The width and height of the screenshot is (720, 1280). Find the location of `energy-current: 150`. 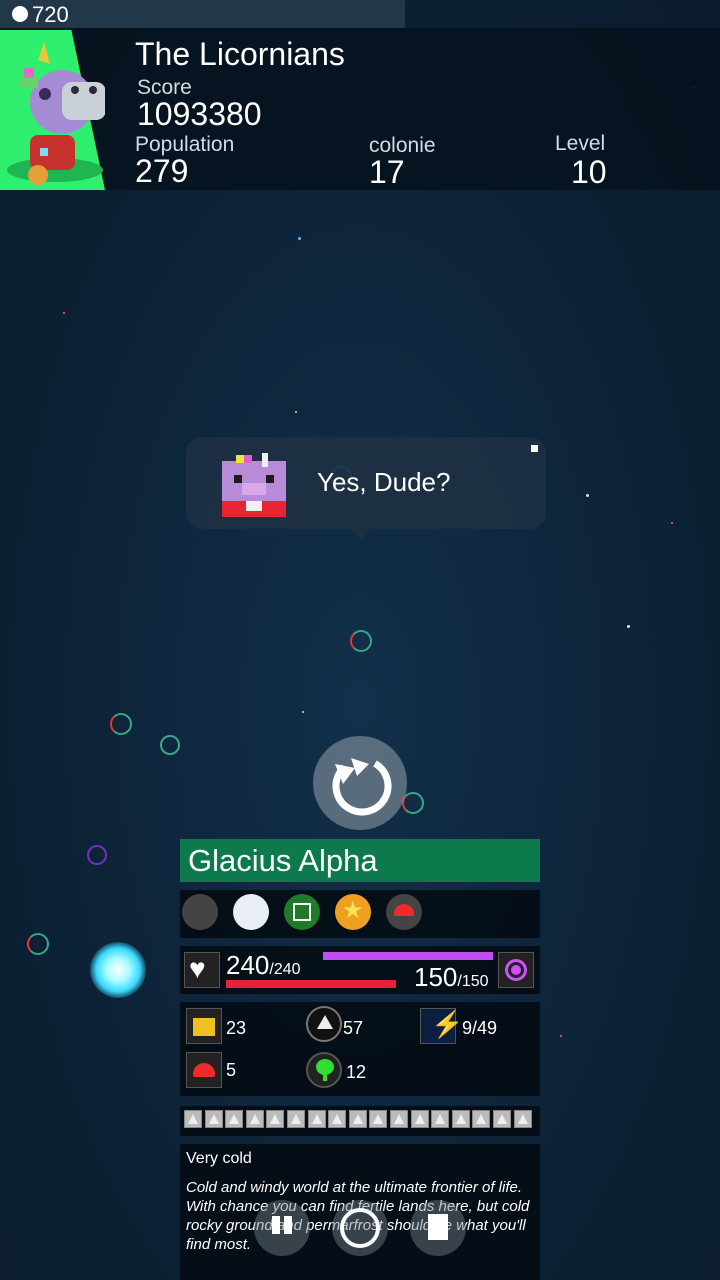

energy-current: 150 is located at coordinates (436, 977).